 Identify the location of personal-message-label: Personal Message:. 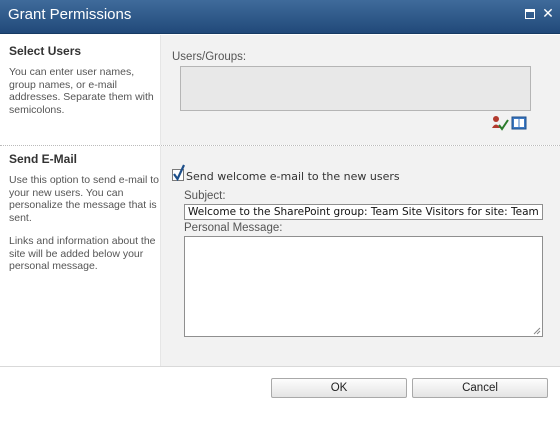
(233, 228).